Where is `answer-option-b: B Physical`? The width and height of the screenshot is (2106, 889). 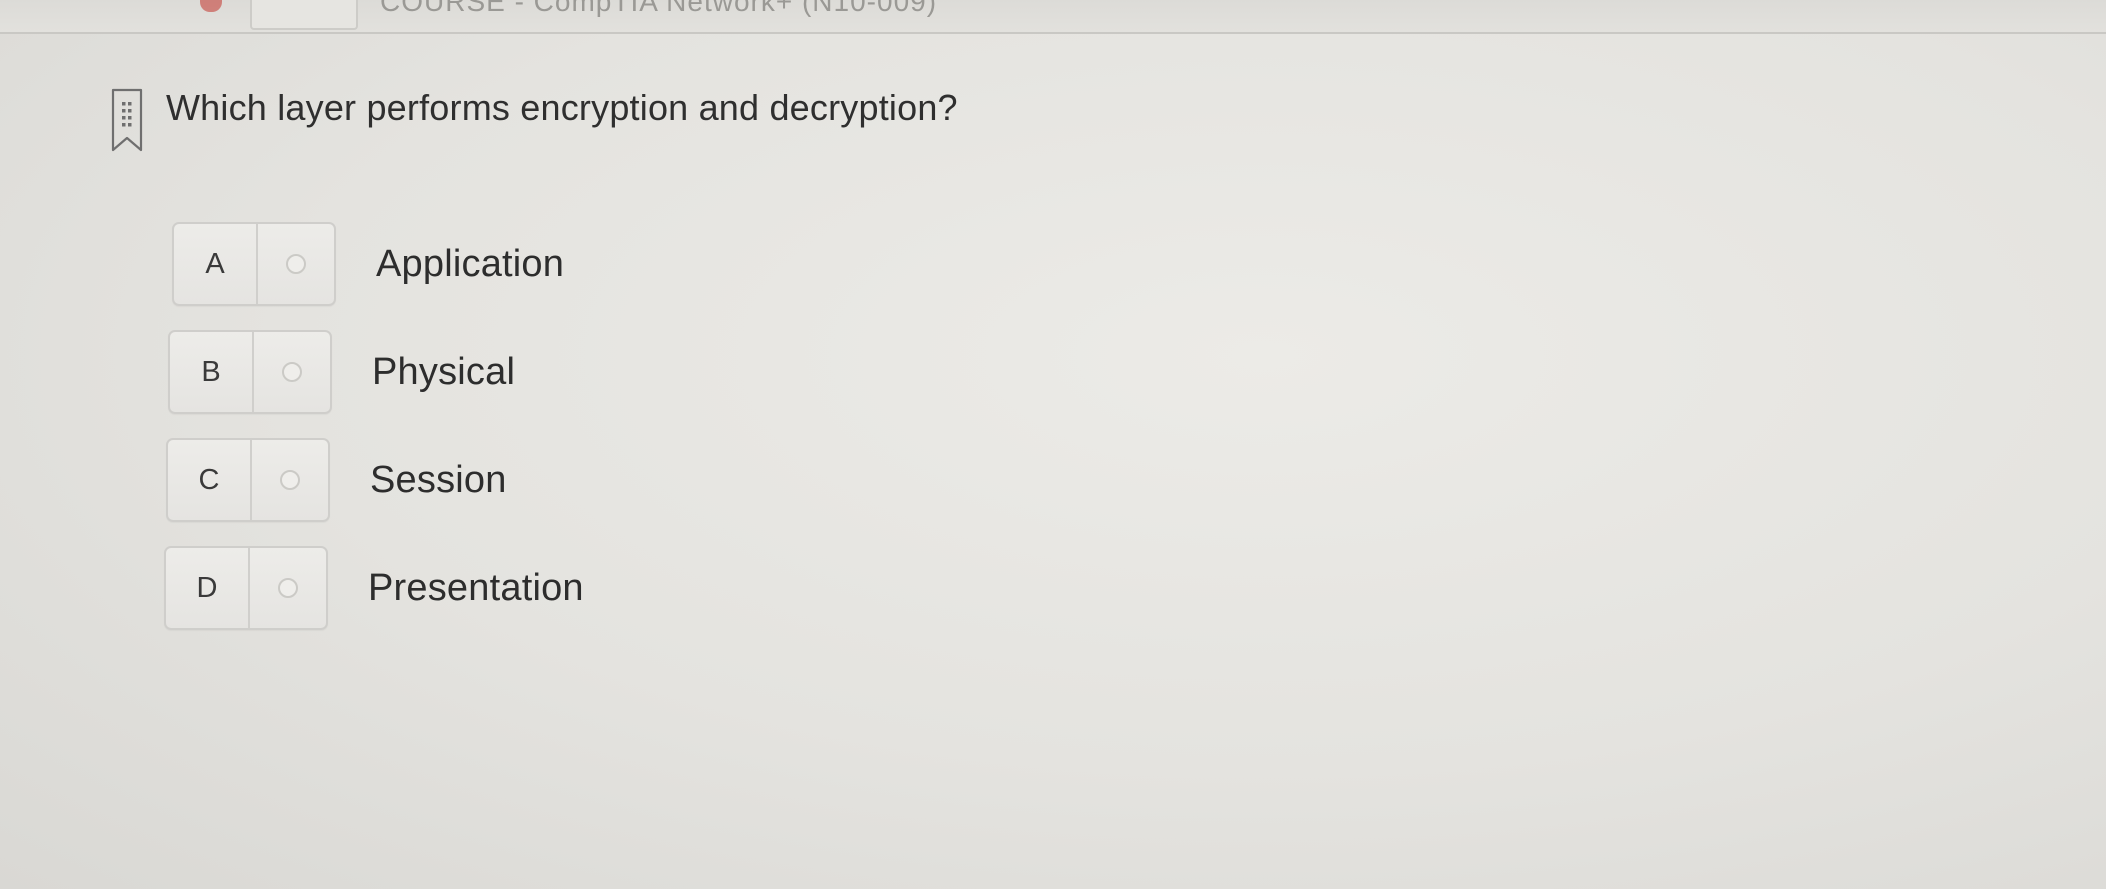 answer-option-b: B Physical is located at coordinates (376, 372).